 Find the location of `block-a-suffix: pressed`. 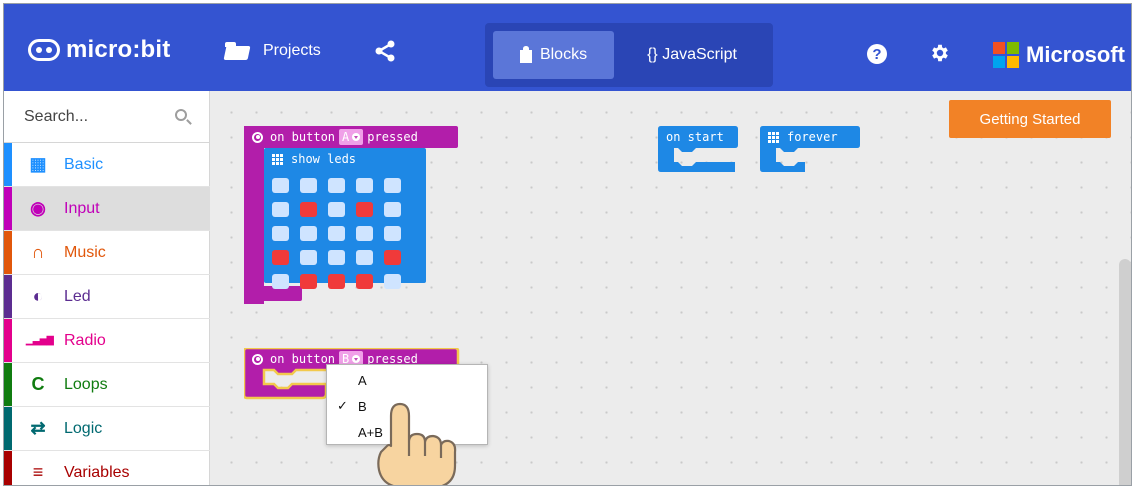

block-a-suffix: pressed is located at coordinates (392, 137).